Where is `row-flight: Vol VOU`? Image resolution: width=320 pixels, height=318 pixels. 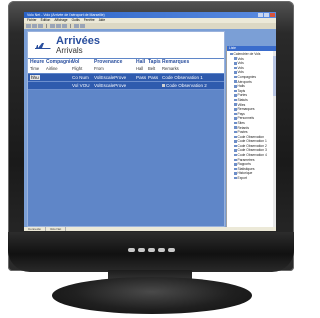 row-flight: Vol VOU is located at coordinates (81, 85).